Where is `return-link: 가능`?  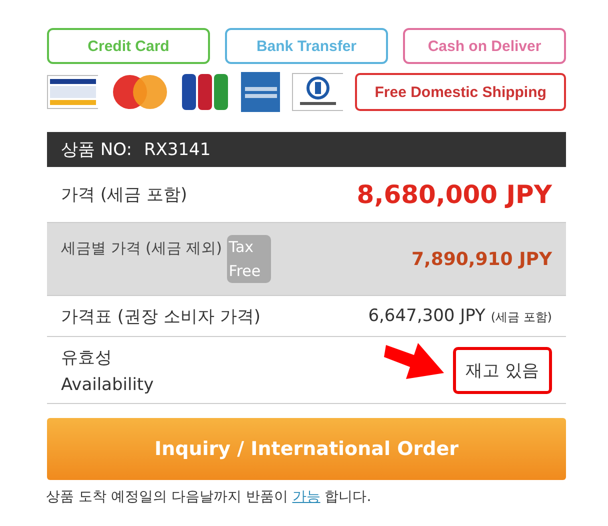
return-link: 가능 is located at coordinates (306, 497).